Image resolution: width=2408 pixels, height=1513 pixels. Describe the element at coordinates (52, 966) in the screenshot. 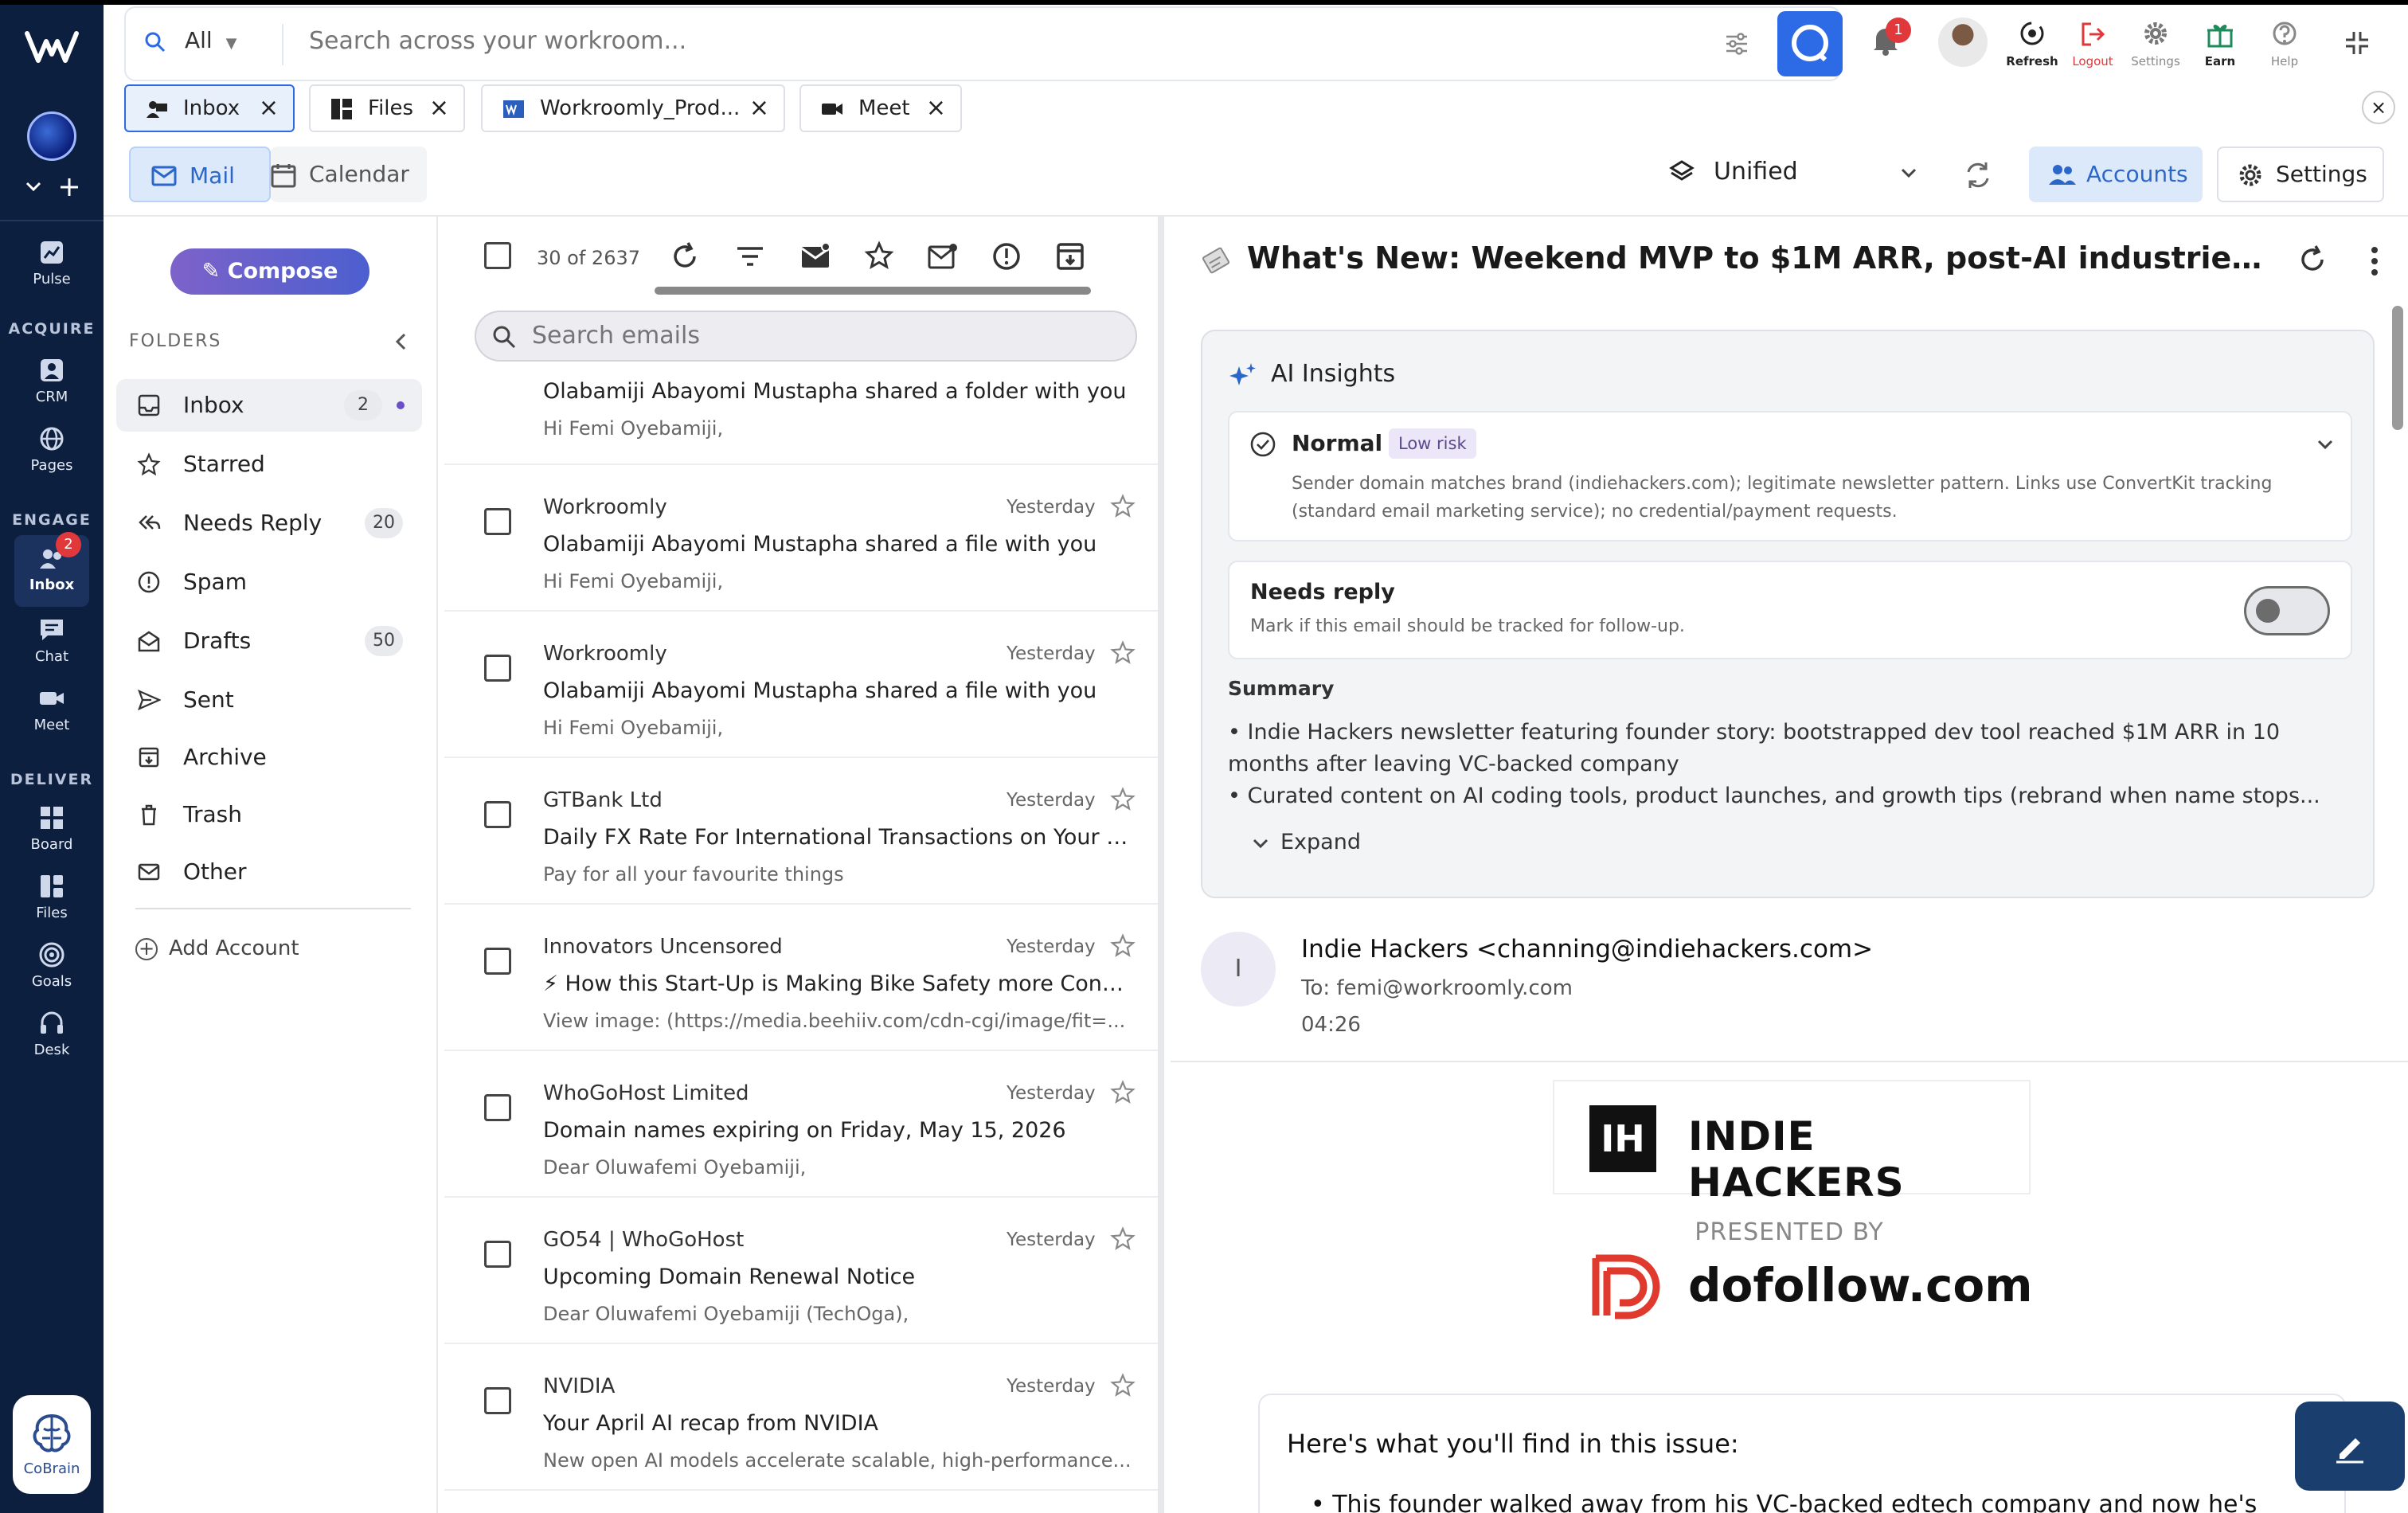

I see `rail-item-goals: Goals` at that location.